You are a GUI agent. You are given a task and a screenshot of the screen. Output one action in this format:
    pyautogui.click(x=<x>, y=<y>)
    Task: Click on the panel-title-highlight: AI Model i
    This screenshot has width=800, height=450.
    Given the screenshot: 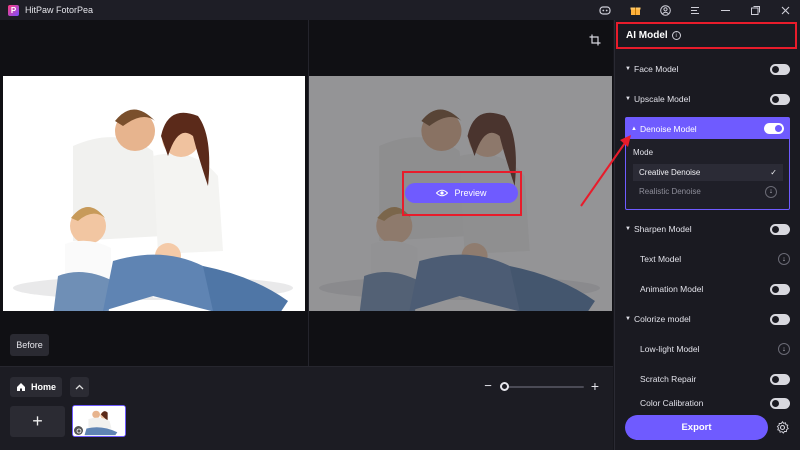 What is the action you would take?
    pyautogui.click(x=706, y=35)
    